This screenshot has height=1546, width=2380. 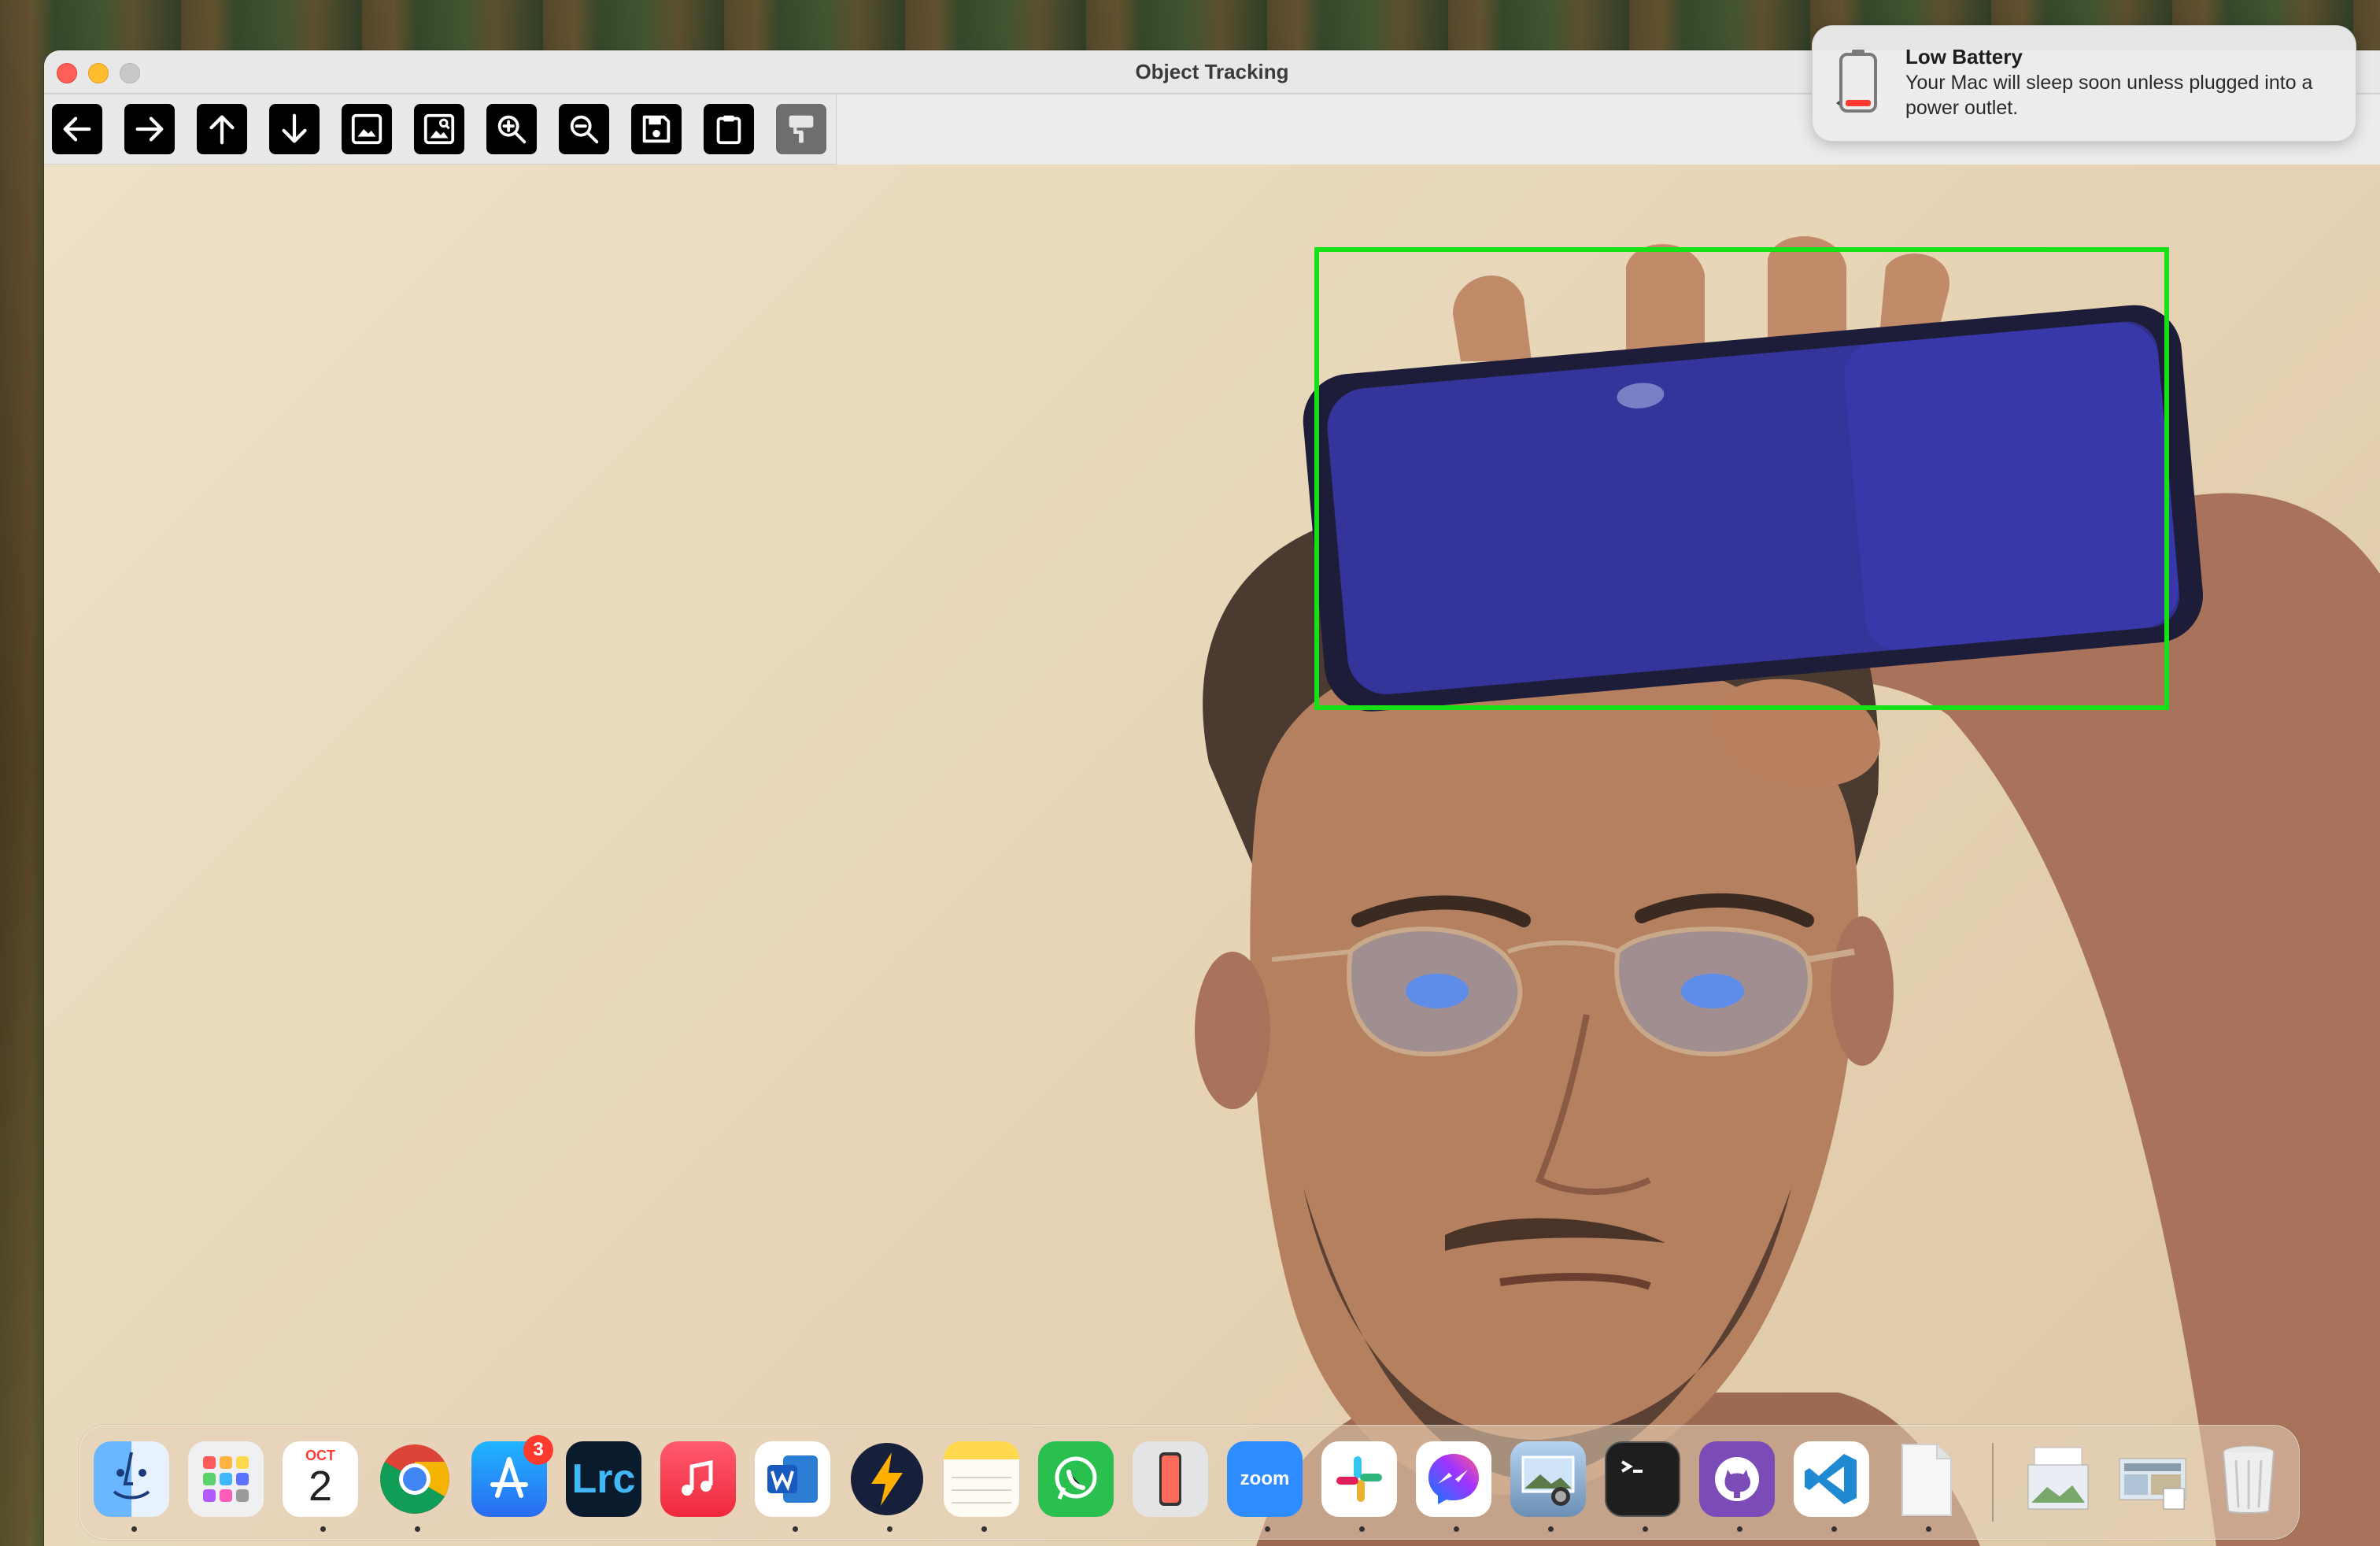 I want to click on zoom-out-icon, so click(x=584, y=129).